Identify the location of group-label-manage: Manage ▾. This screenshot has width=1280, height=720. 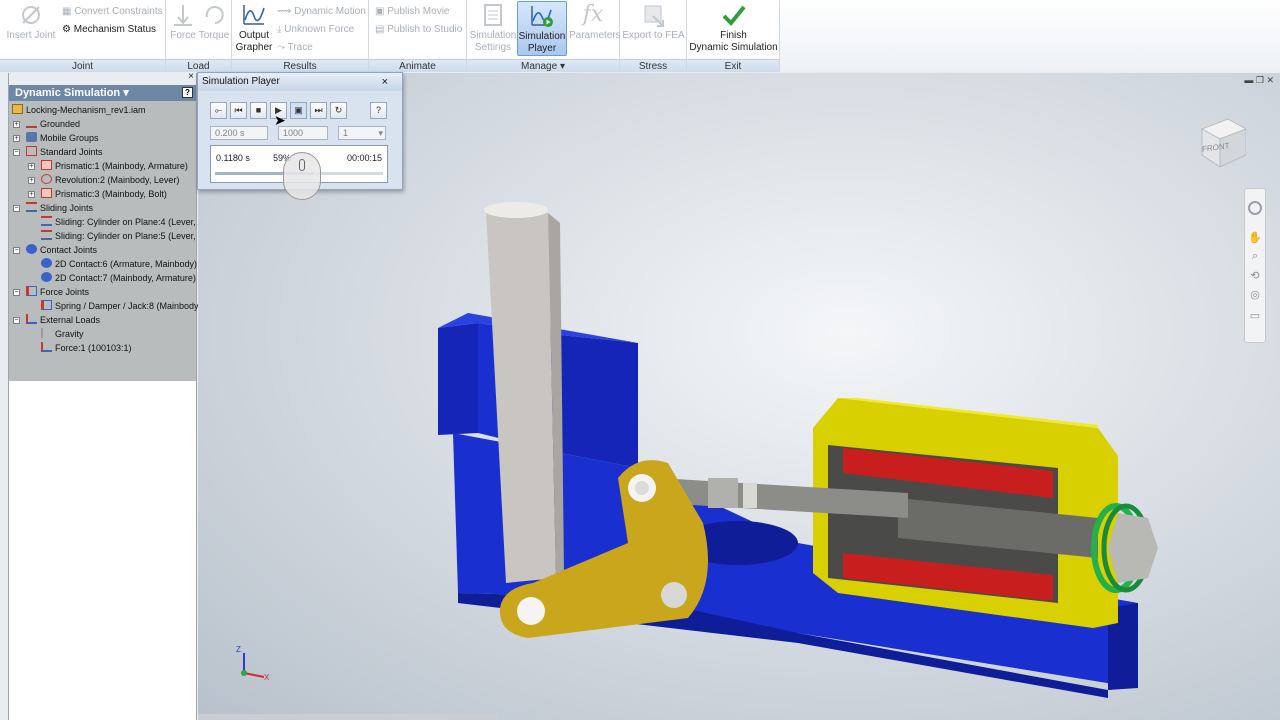
(543, 65).